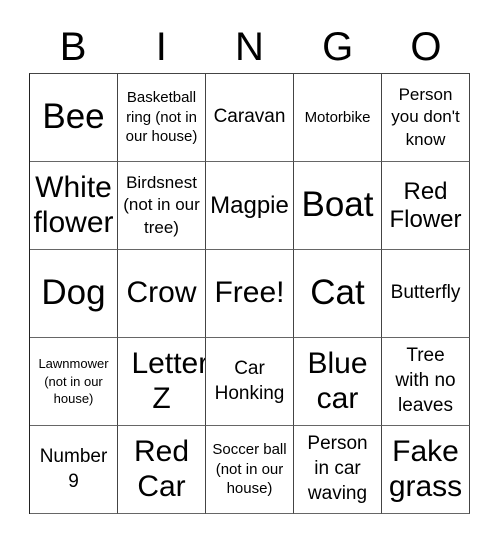 The height and width of the screenshot is (544, 500). I want to click on cell-text: Cat, so click(337, 293).